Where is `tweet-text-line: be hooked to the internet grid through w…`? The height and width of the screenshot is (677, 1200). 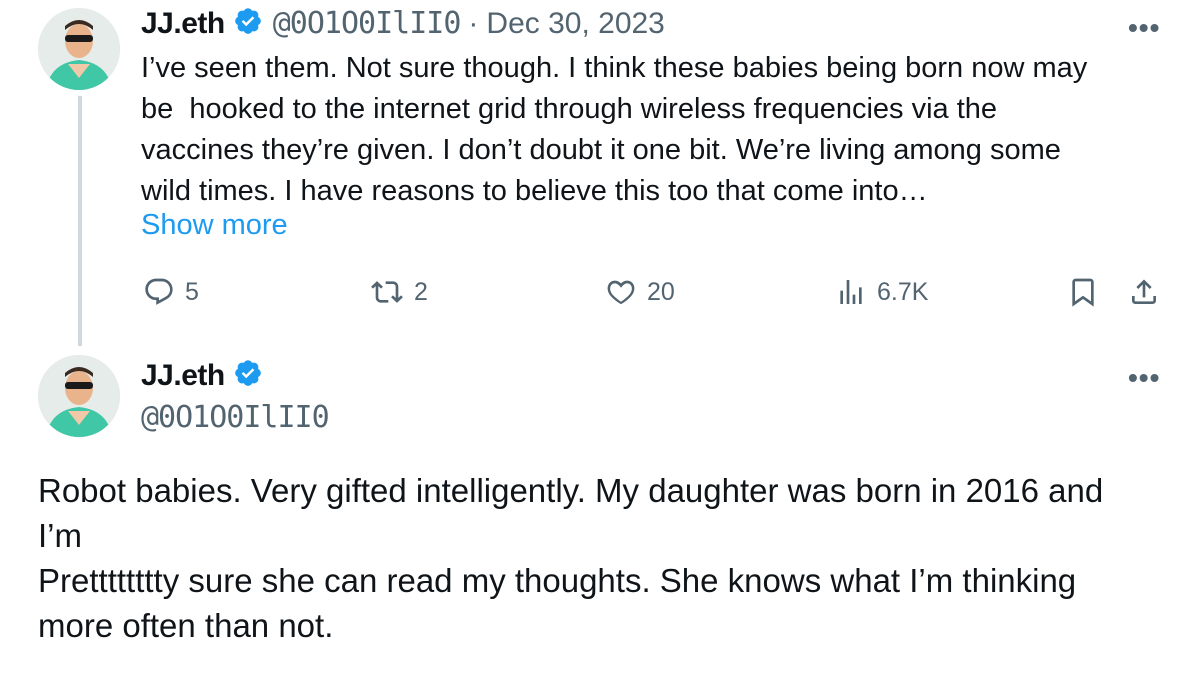
tweet-text-line: be hooked to the internet grid through w… is located at coordinates (569, 109).